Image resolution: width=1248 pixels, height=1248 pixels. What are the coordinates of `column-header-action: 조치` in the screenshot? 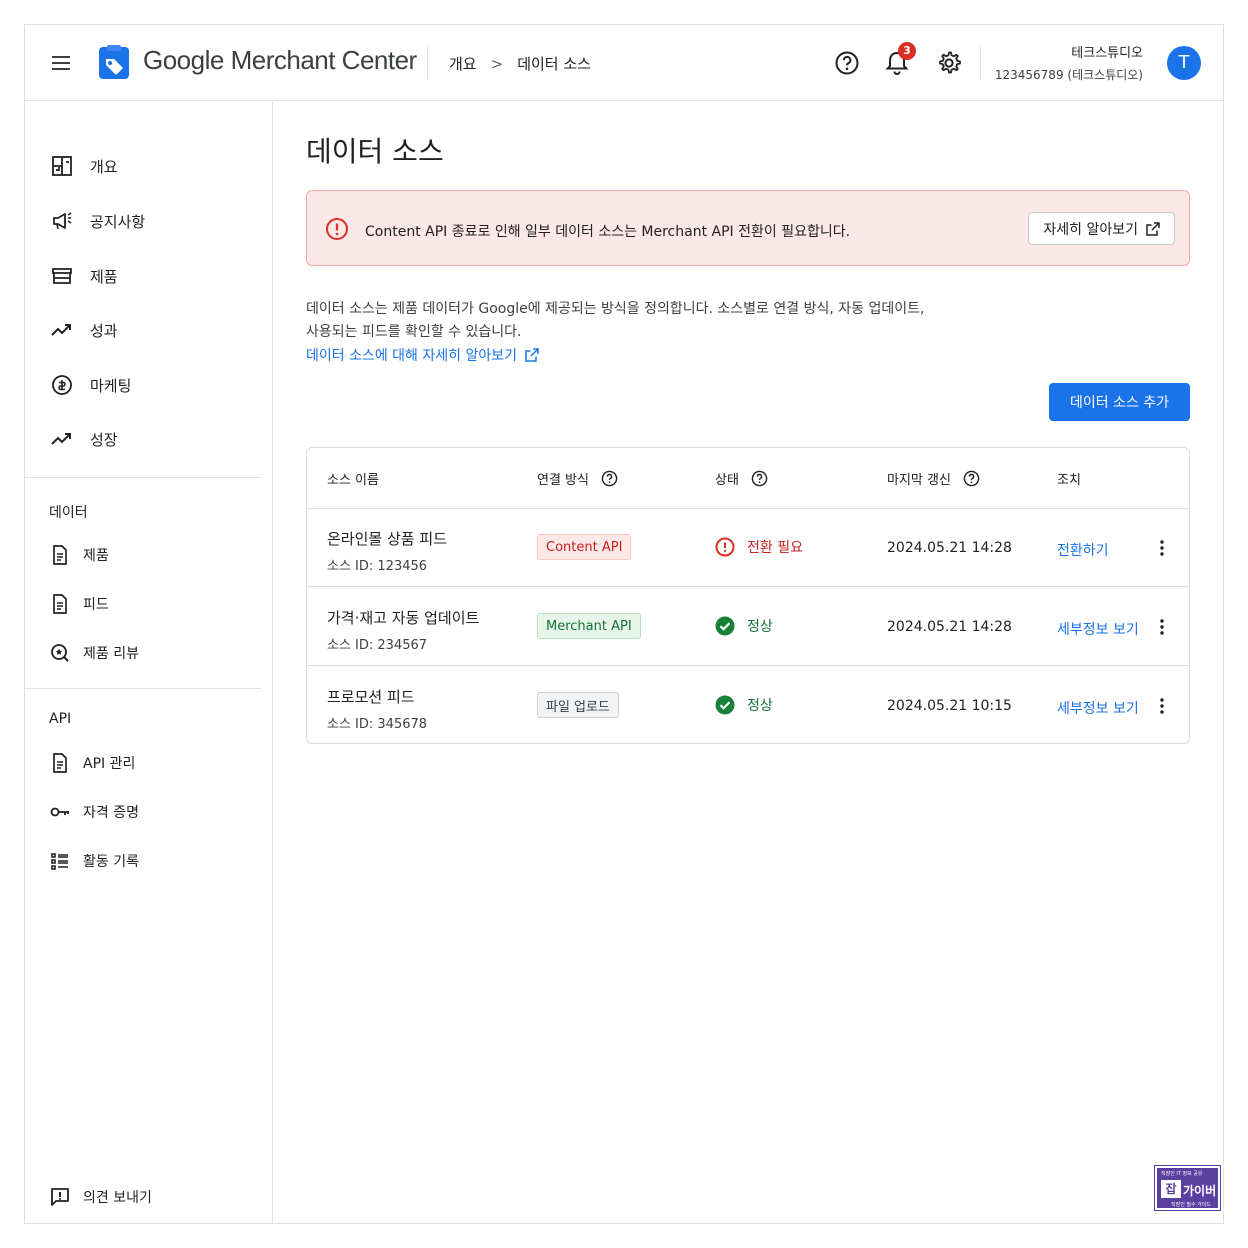 It's located at (1069, 478).